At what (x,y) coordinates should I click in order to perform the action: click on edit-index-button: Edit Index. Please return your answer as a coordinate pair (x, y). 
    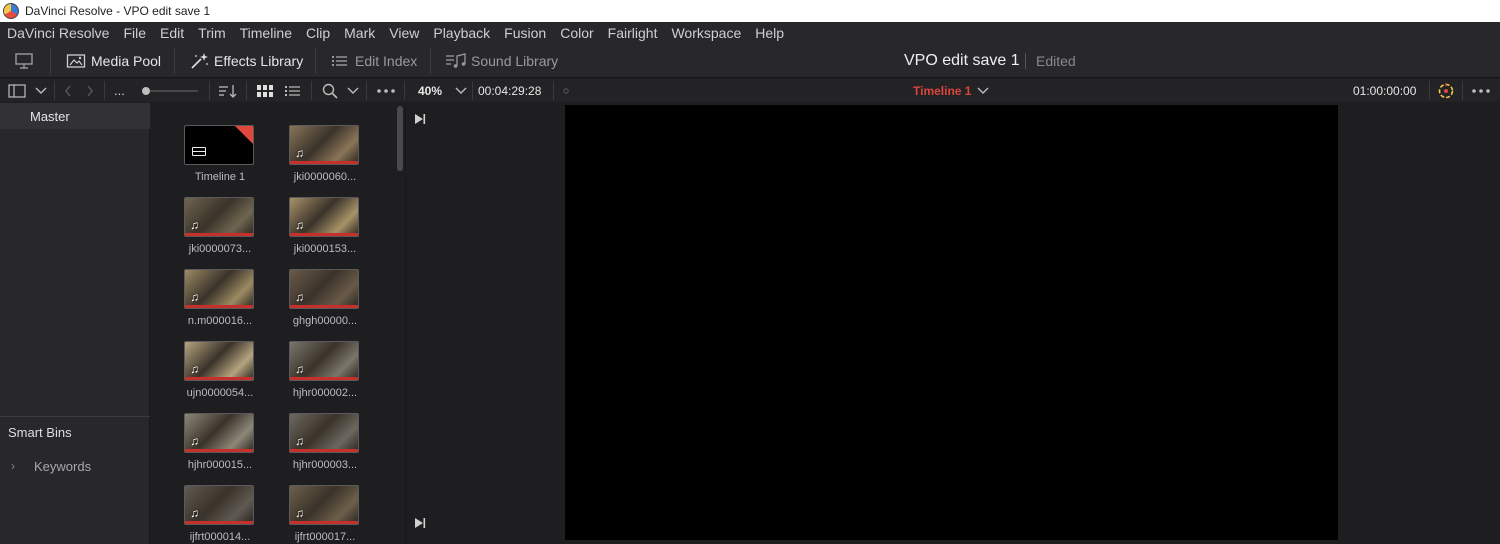
    Looking at the image, I should click on (374, 61).